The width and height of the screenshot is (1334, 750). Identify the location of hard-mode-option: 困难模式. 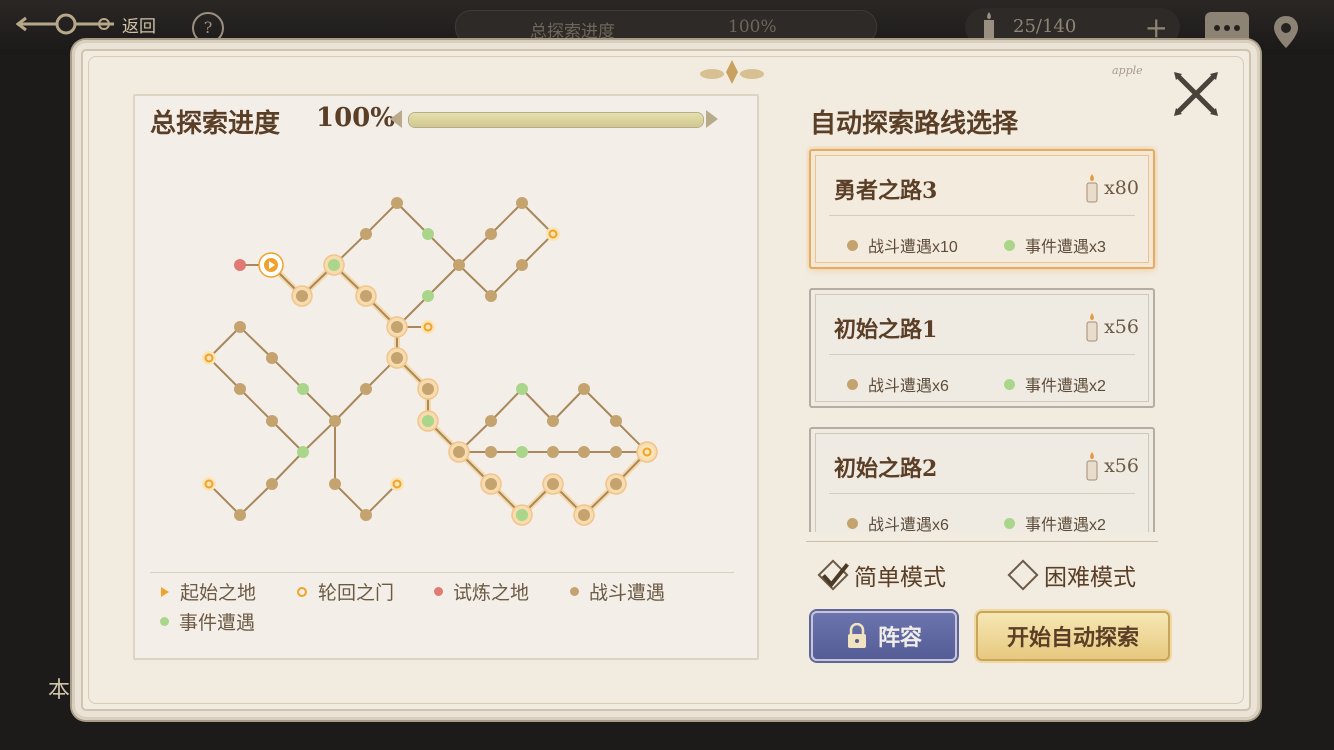
(1071, 575).